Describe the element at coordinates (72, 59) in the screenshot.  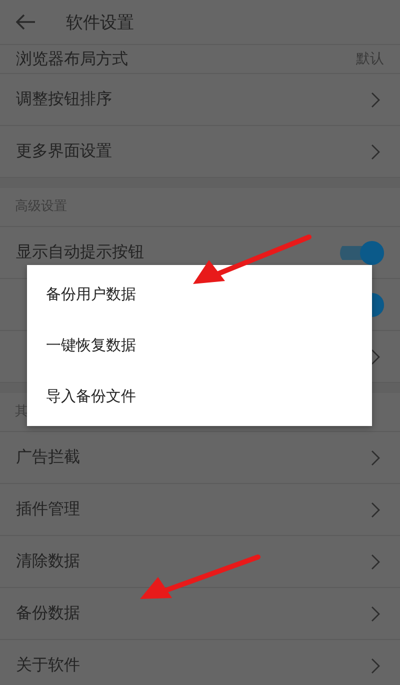
I see `row-label: 浏览器布局方式` at that location.